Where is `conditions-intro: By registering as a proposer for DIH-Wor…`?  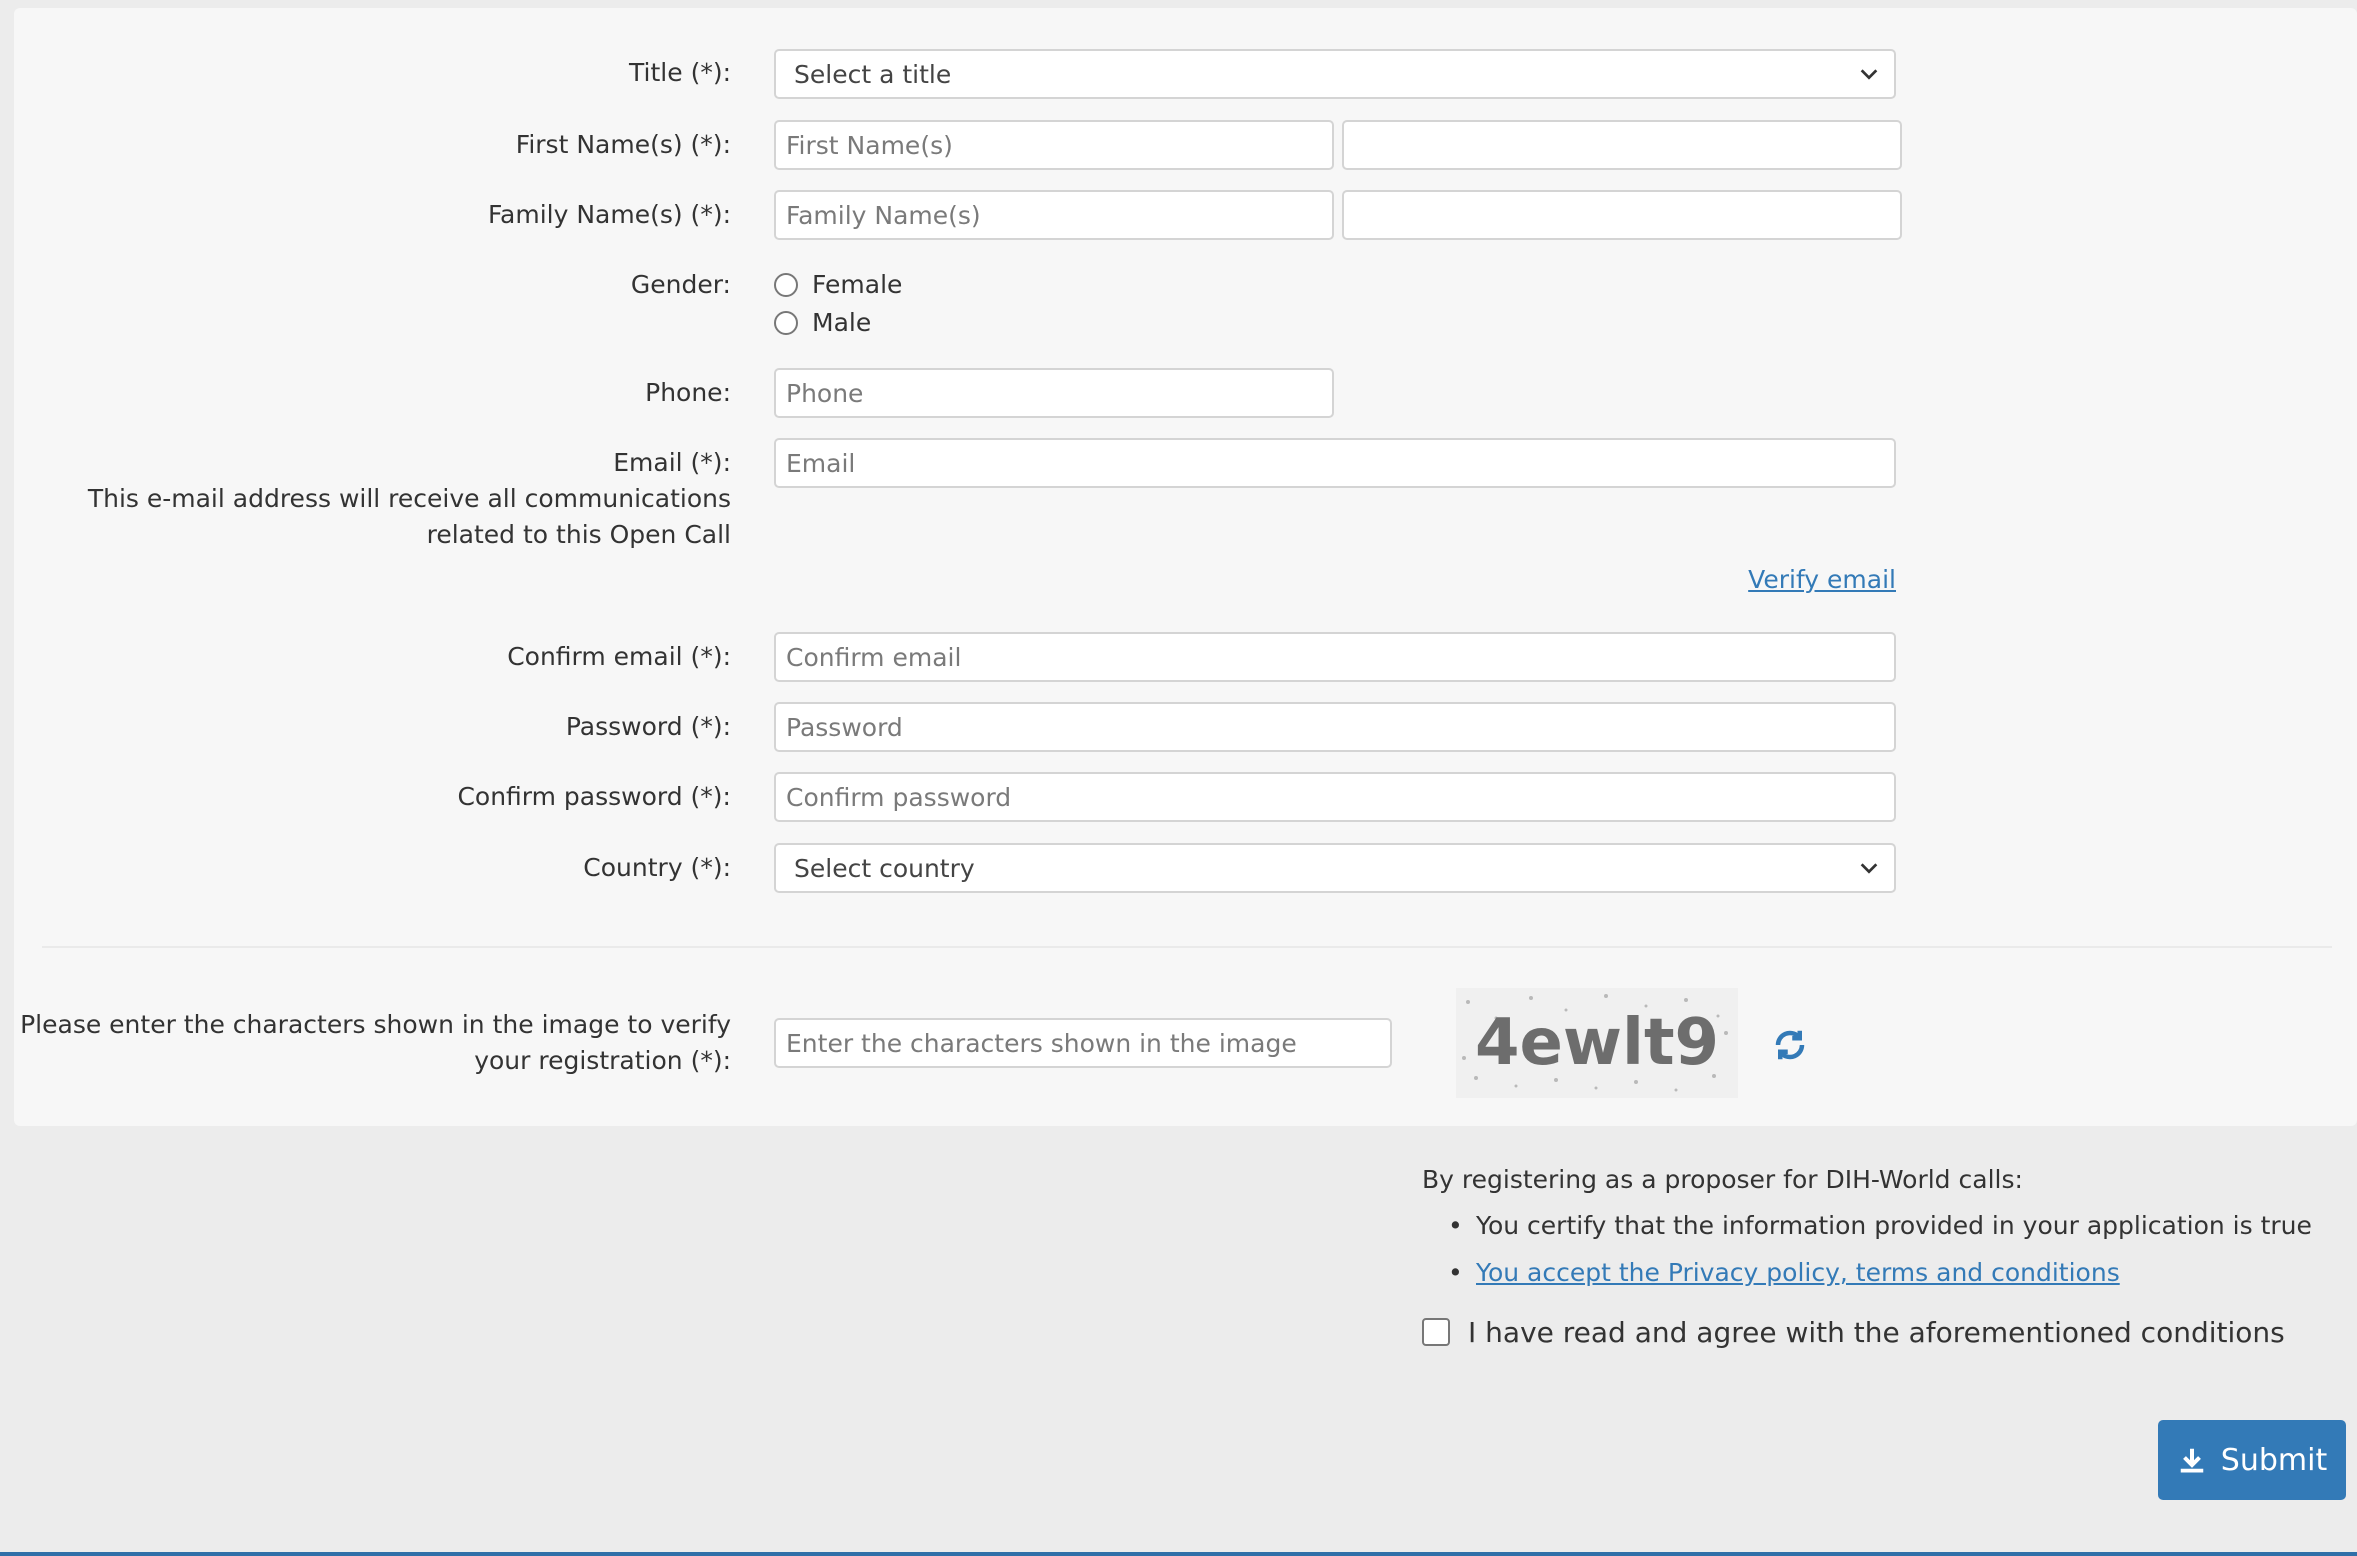 conditions-intro: By registering as a proposer for DIH-Wor… is located at coordinates (1722, 1179).